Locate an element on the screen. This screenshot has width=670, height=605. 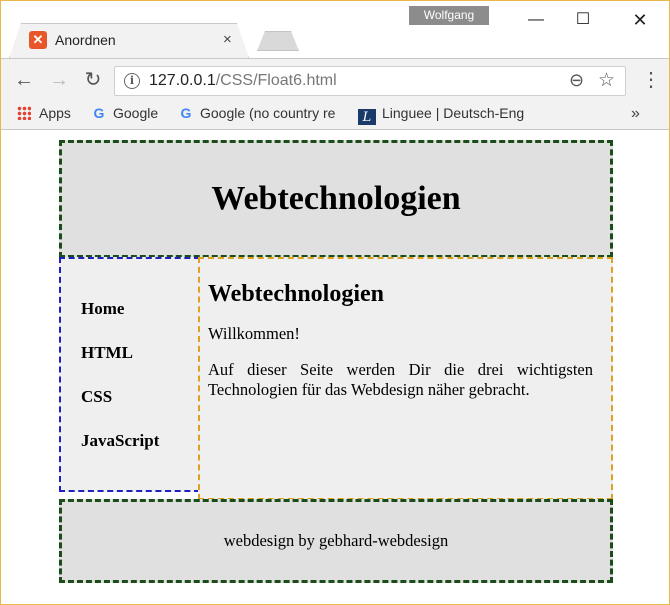
bookmark-google-label: Google is located at coordinates (136, 113).